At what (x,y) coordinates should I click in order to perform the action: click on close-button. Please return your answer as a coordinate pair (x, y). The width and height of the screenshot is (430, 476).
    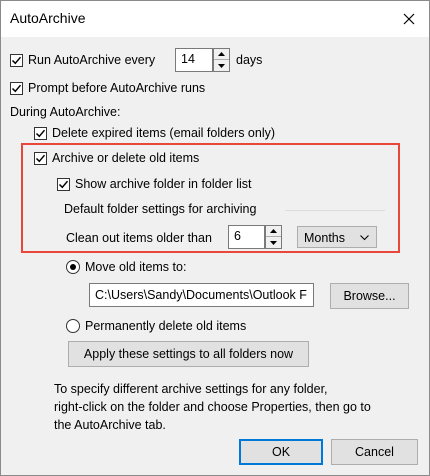
    Looking at the image, I should click on (409, 19).